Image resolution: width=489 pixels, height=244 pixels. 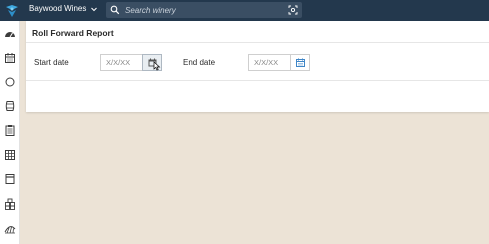 I want to click on start-date-calendar-button, so click(x=152, y=62).